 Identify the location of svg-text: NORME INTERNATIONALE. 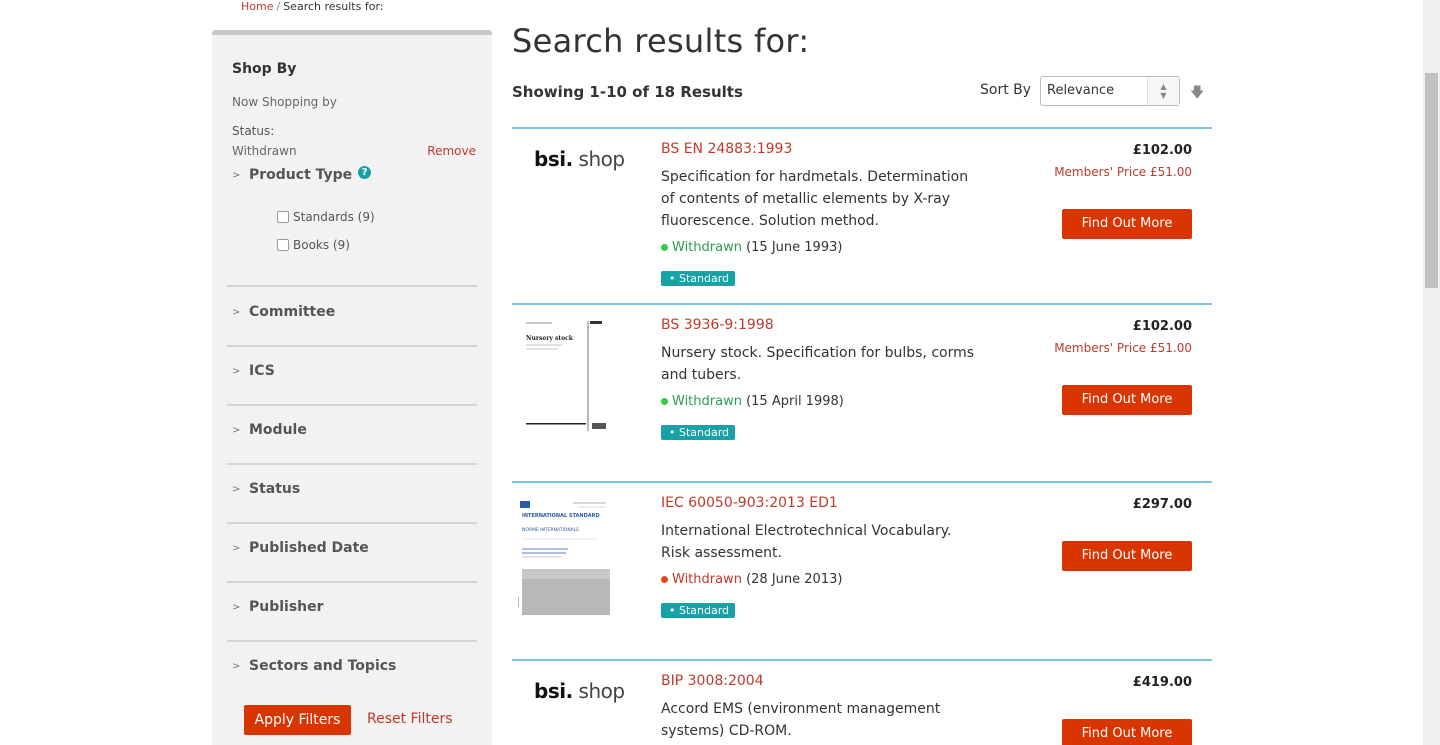
(550, 530).